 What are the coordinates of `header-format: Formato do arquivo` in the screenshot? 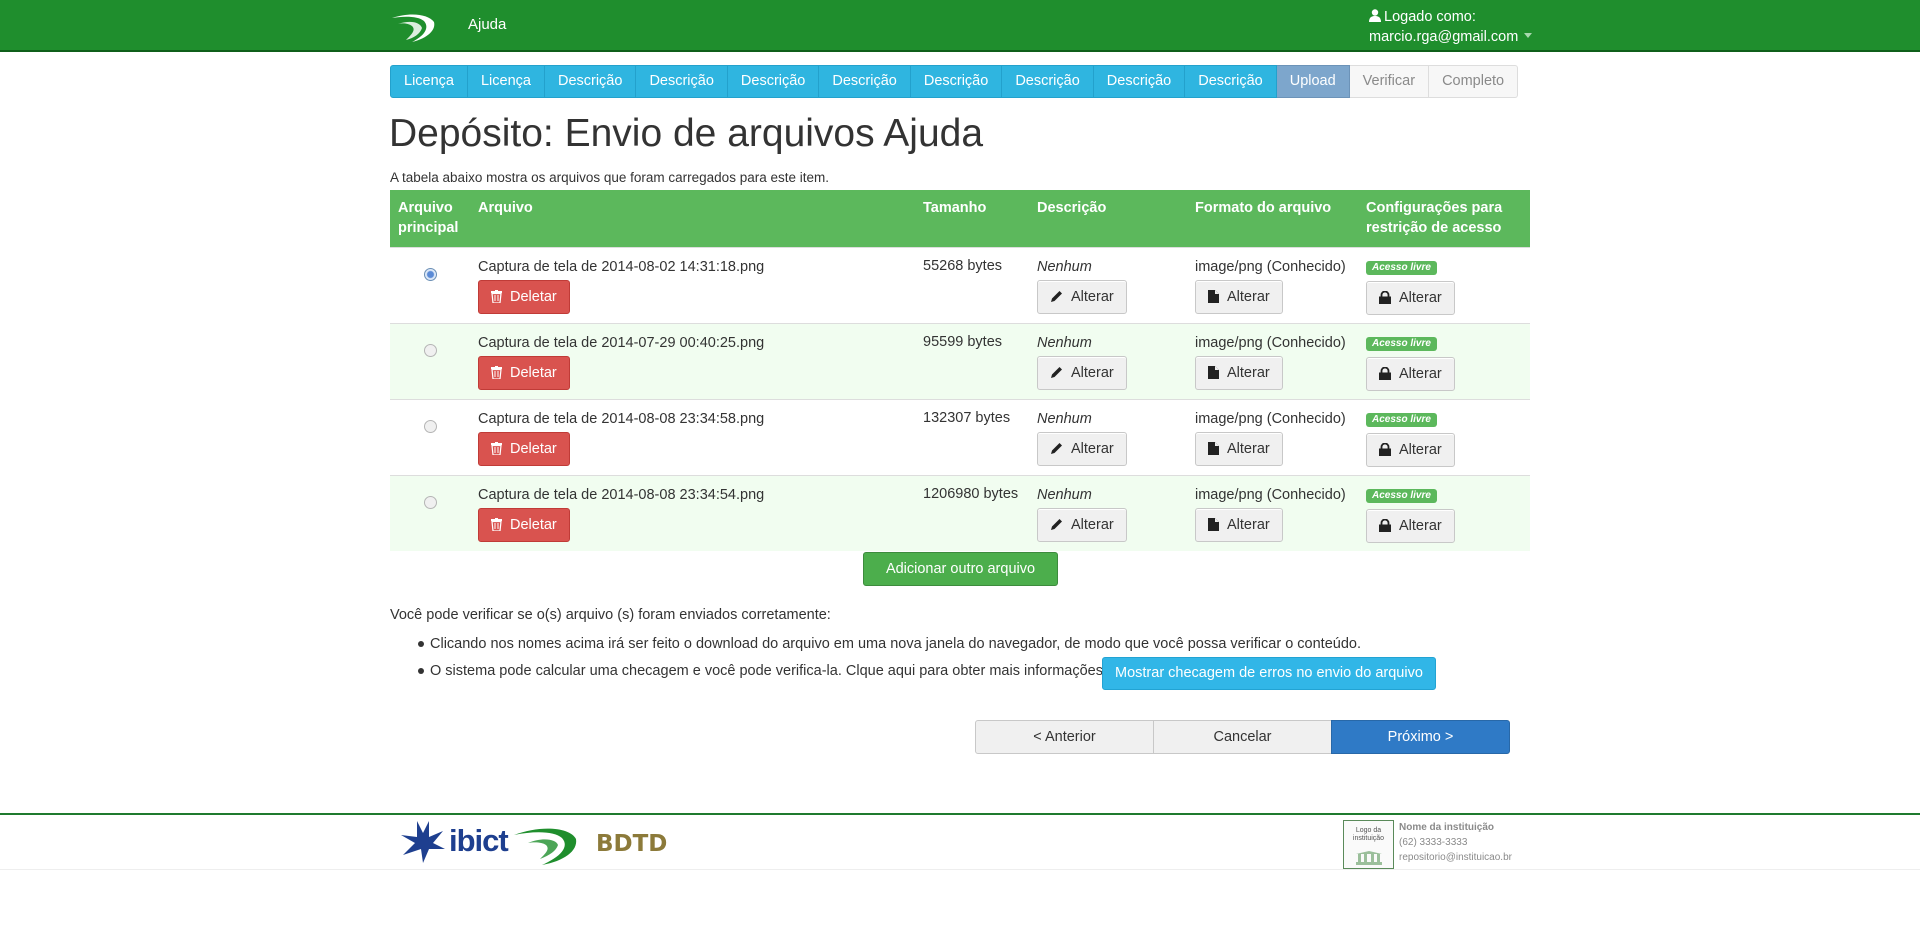 It's located at (1272, 218).